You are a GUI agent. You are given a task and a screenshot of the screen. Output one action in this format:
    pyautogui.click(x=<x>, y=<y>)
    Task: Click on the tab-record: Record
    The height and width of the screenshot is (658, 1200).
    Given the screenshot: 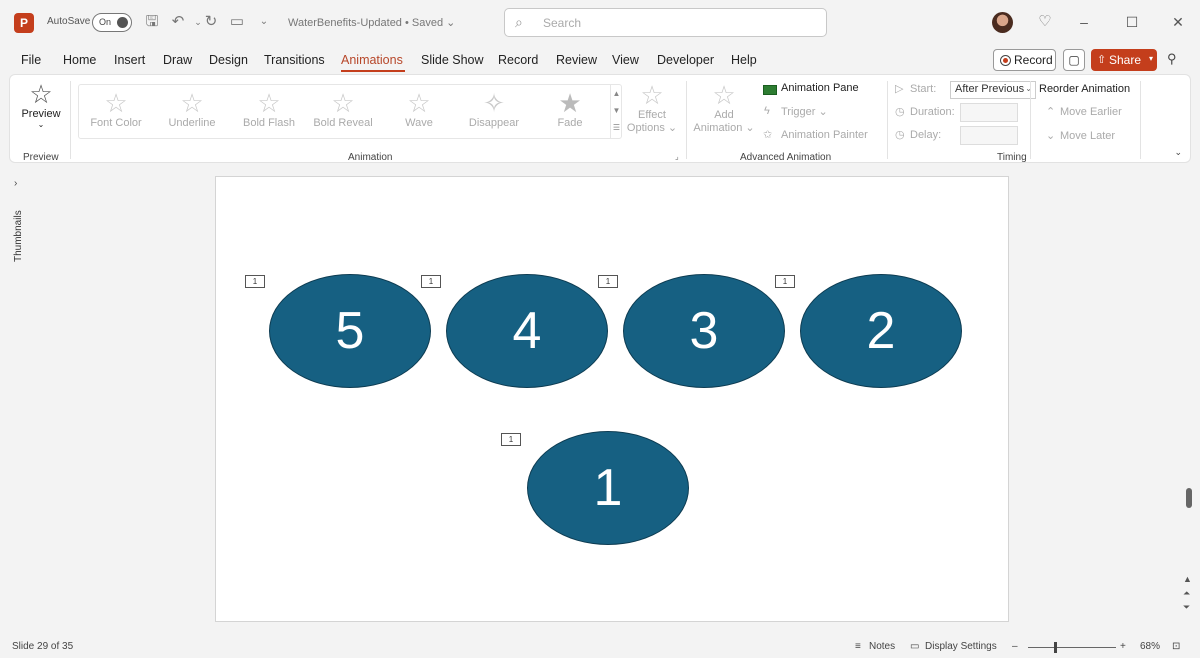 What is the action you would take?
    pyautogui.click(x=518, y=60)
    